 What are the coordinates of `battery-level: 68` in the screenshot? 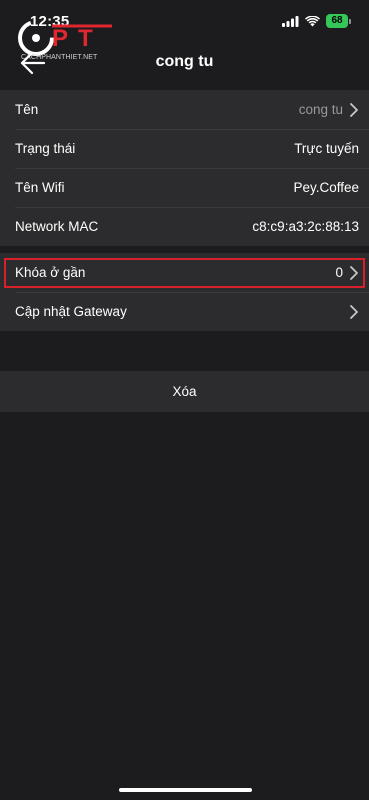 It's located at (337, 21).